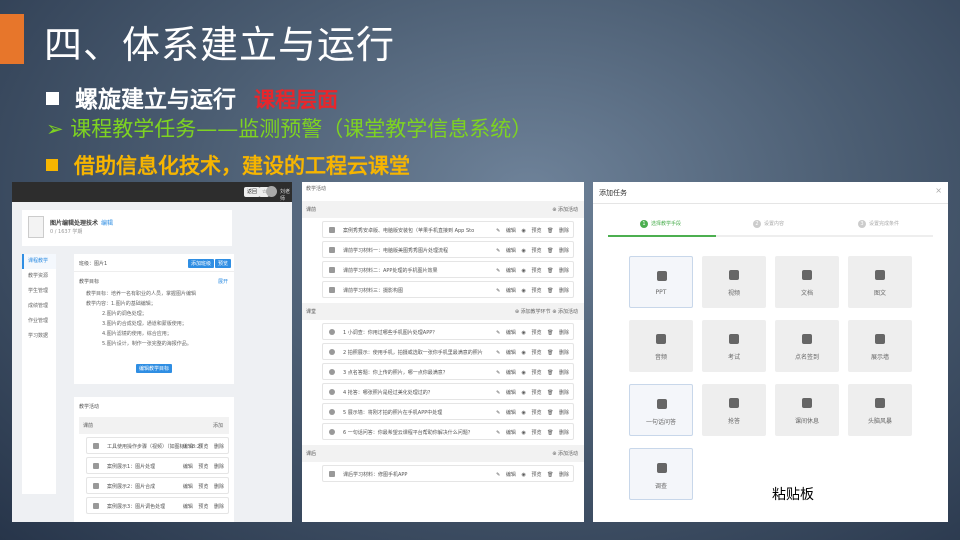 Image resolution: width=960 pixels, height=540 pixels. I want to click on sidebar-item: 成绩管理, so click(39, 306).